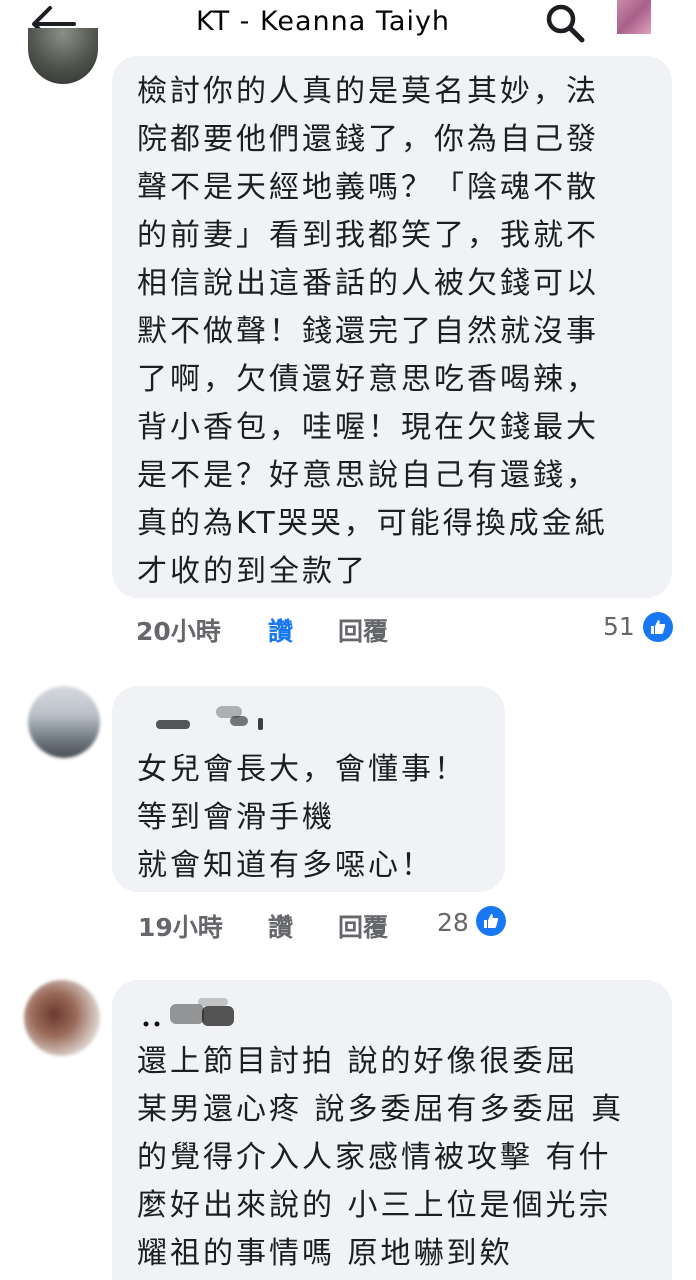  Describe the element at coordinates (453, 922) in the screenshot. I see `like-count: 28` at that location.